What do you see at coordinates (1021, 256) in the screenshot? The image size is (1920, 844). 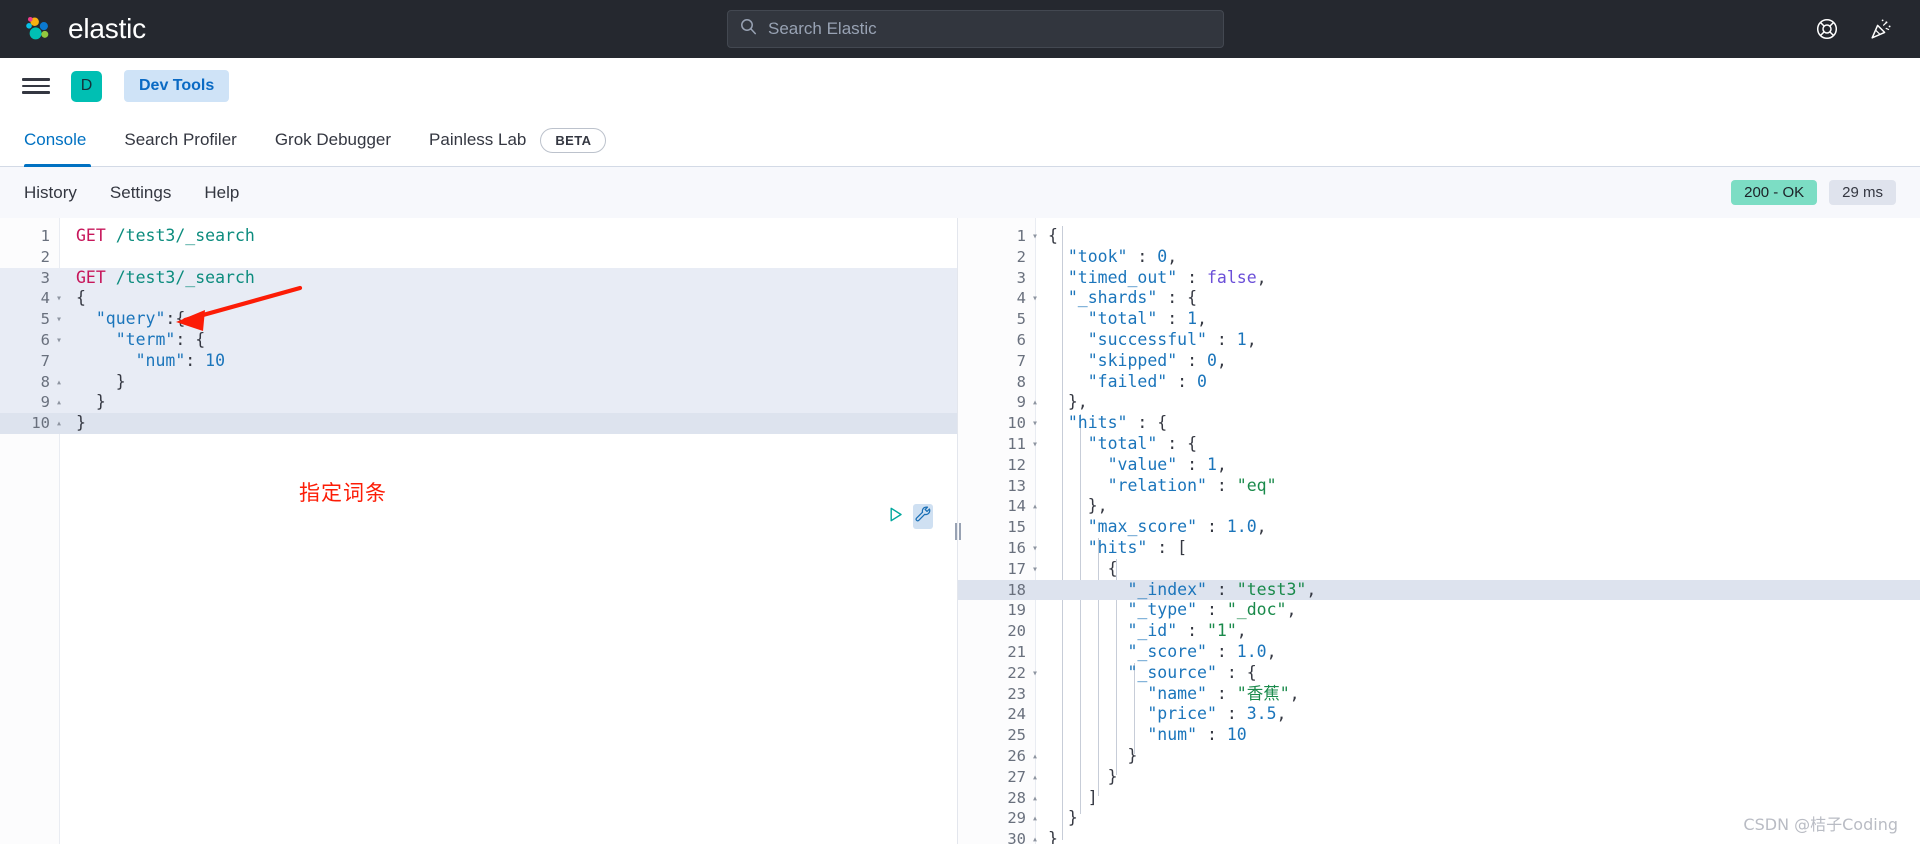 I see `response-line-number: 2` at bounding box center [1021, 256].